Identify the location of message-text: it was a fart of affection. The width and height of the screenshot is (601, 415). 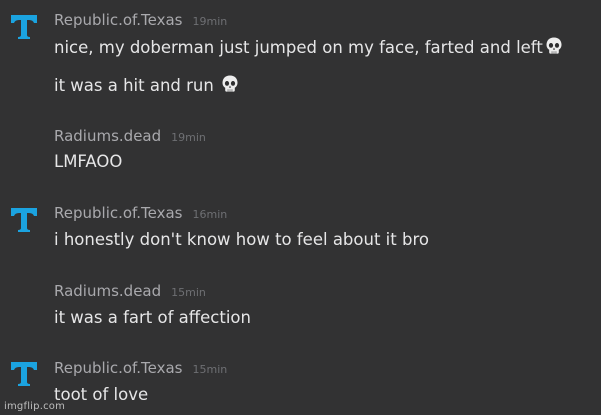
(152, 318).